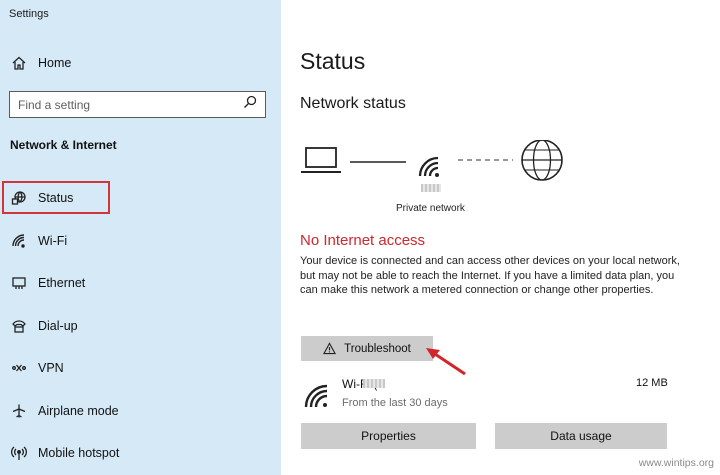 This screenshot has width=720, height=475. I want to click on red-arrow-annotation, so click(446, 362).